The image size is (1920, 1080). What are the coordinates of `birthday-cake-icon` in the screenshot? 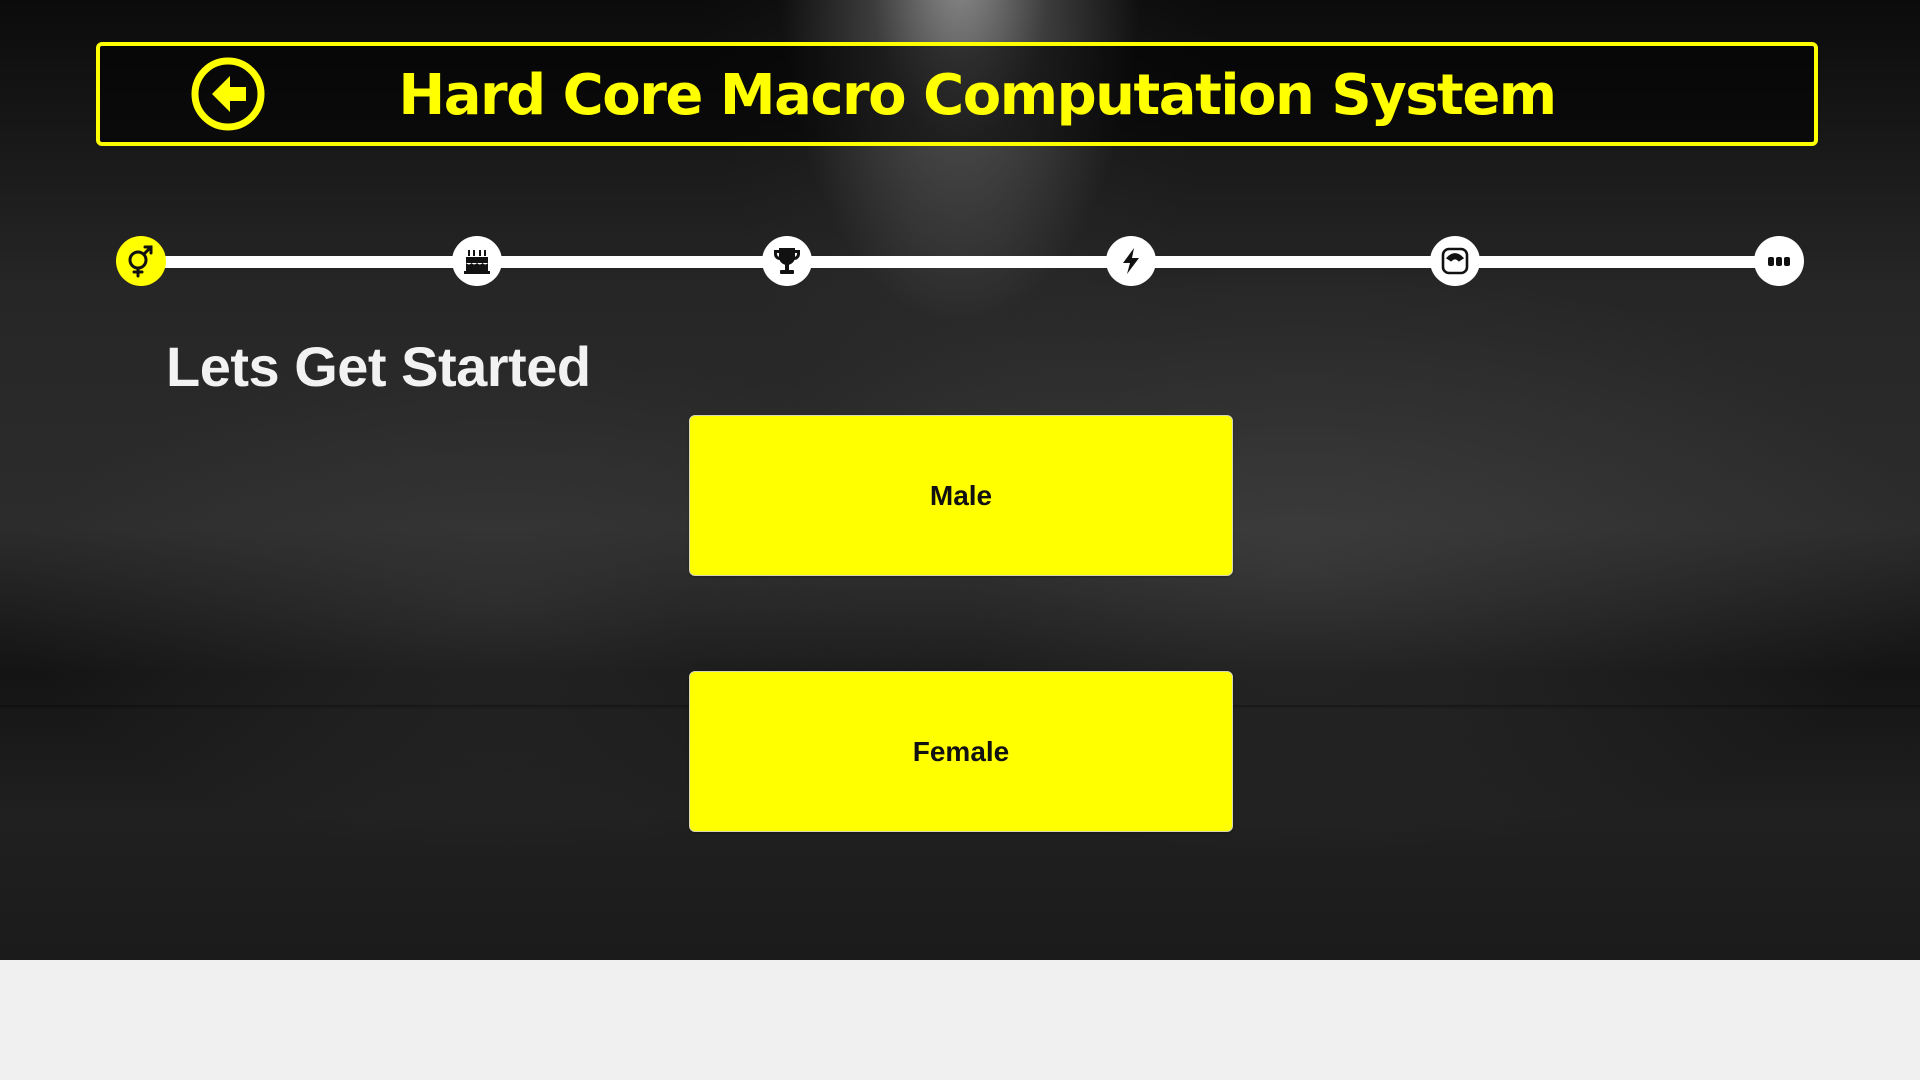 It's located at (477, 262).